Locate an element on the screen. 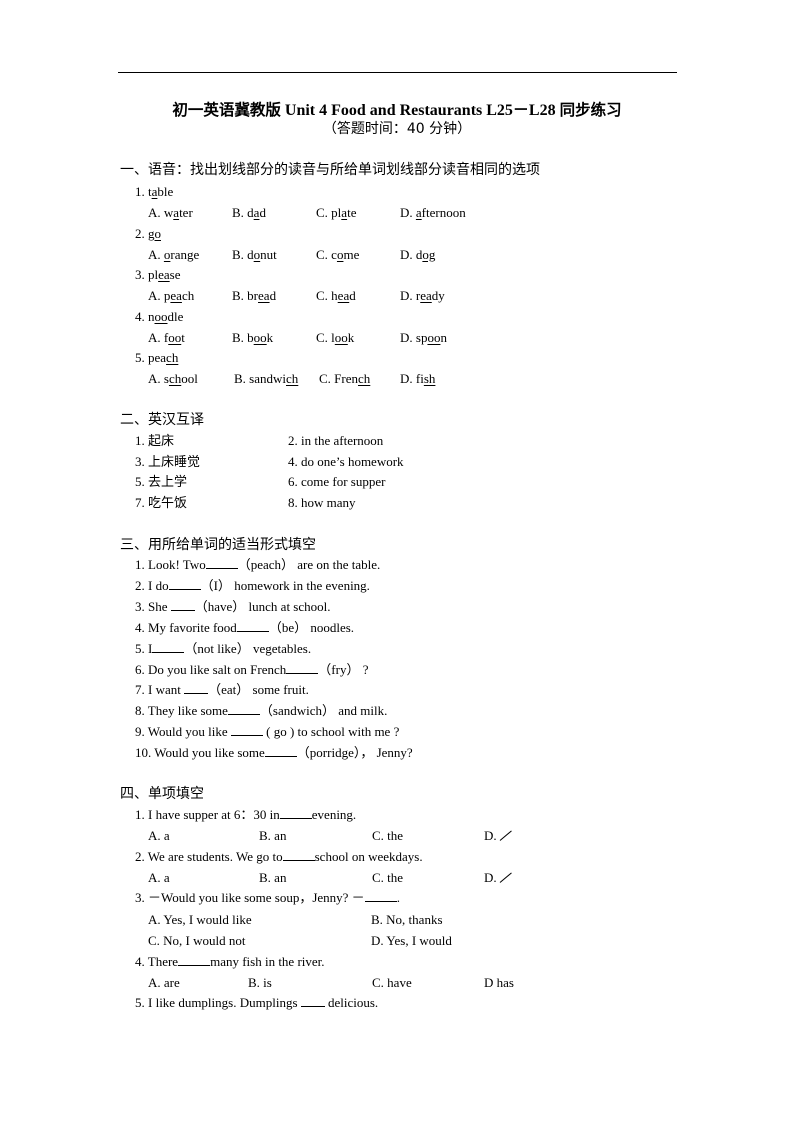 The width and height of the screenshot is (794, 1123). option-a: A. foot is located at coordinates (166, 337).